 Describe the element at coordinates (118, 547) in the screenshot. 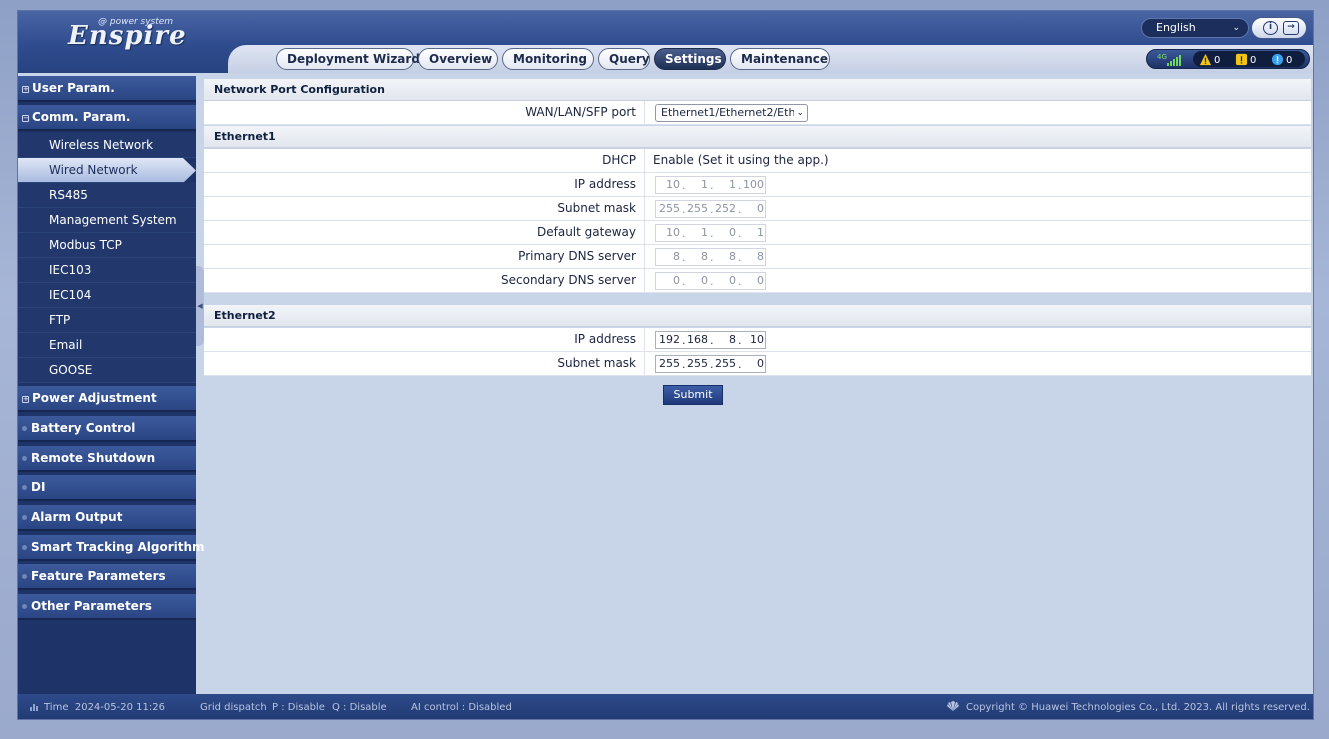

I see `sidebar-group-label: Smart Tracking Algorithm` at that location.